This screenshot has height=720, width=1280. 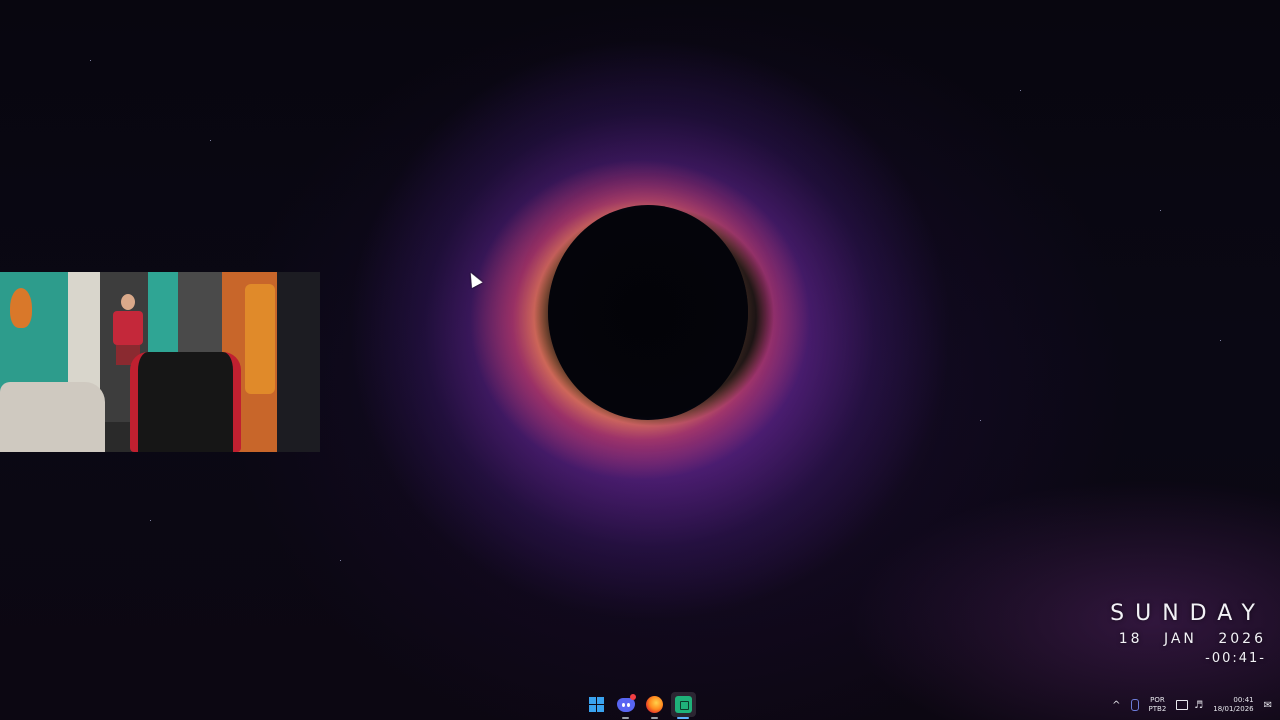 What do you see at coordinates (1157, 709) in the screenshot?
I see `keyboard-layout: PTB2` at bounding box center [1157, 709].